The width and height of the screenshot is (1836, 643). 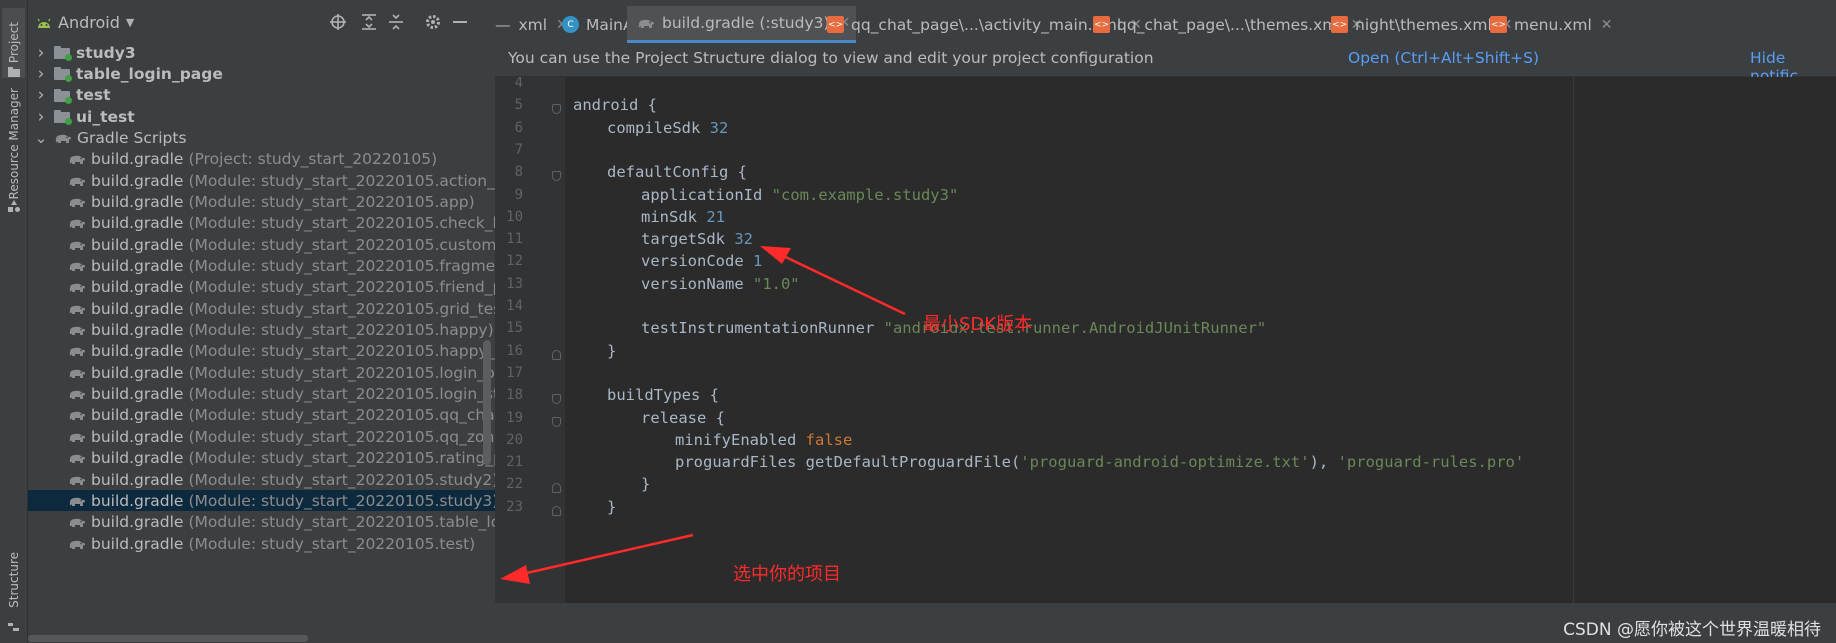 What do you see at coordinates (396, 22) in the screenshot?
I see `collapse-all-icon` at bounding box center [396, 22].